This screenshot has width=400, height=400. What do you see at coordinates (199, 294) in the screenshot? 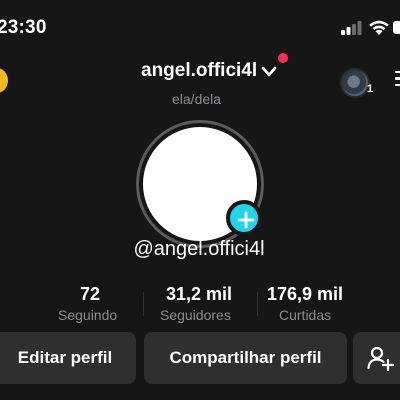
I see `followers-count: 31,2 mil` at bounding box center [199, 294].